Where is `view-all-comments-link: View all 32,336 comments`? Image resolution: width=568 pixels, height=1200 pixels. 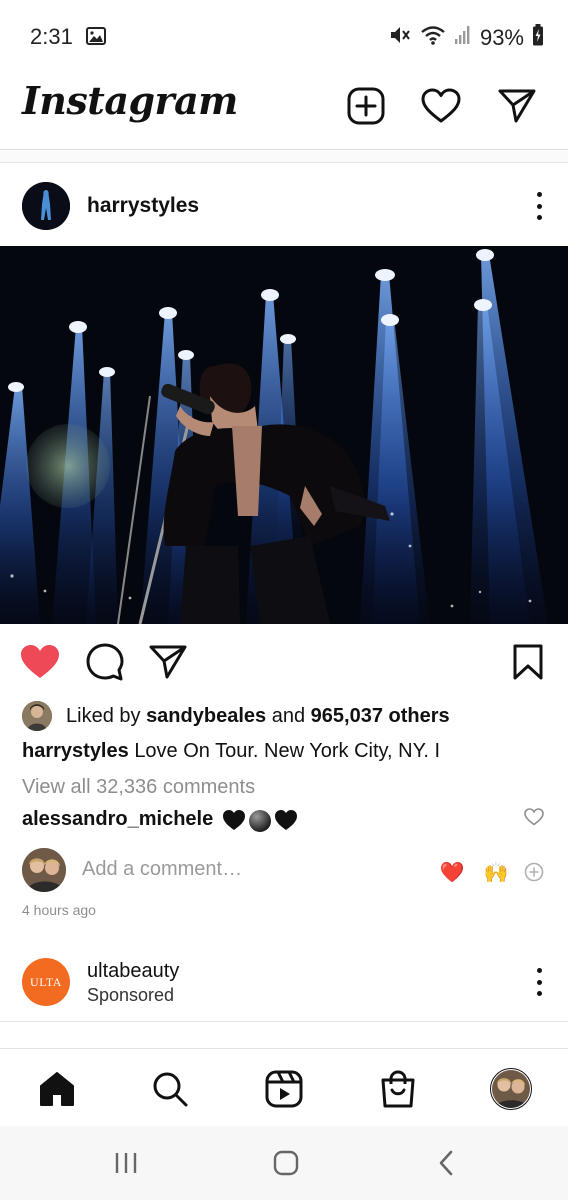
view-all-comments-link: View all 32,336 comments is located at coordinates (138, 787).